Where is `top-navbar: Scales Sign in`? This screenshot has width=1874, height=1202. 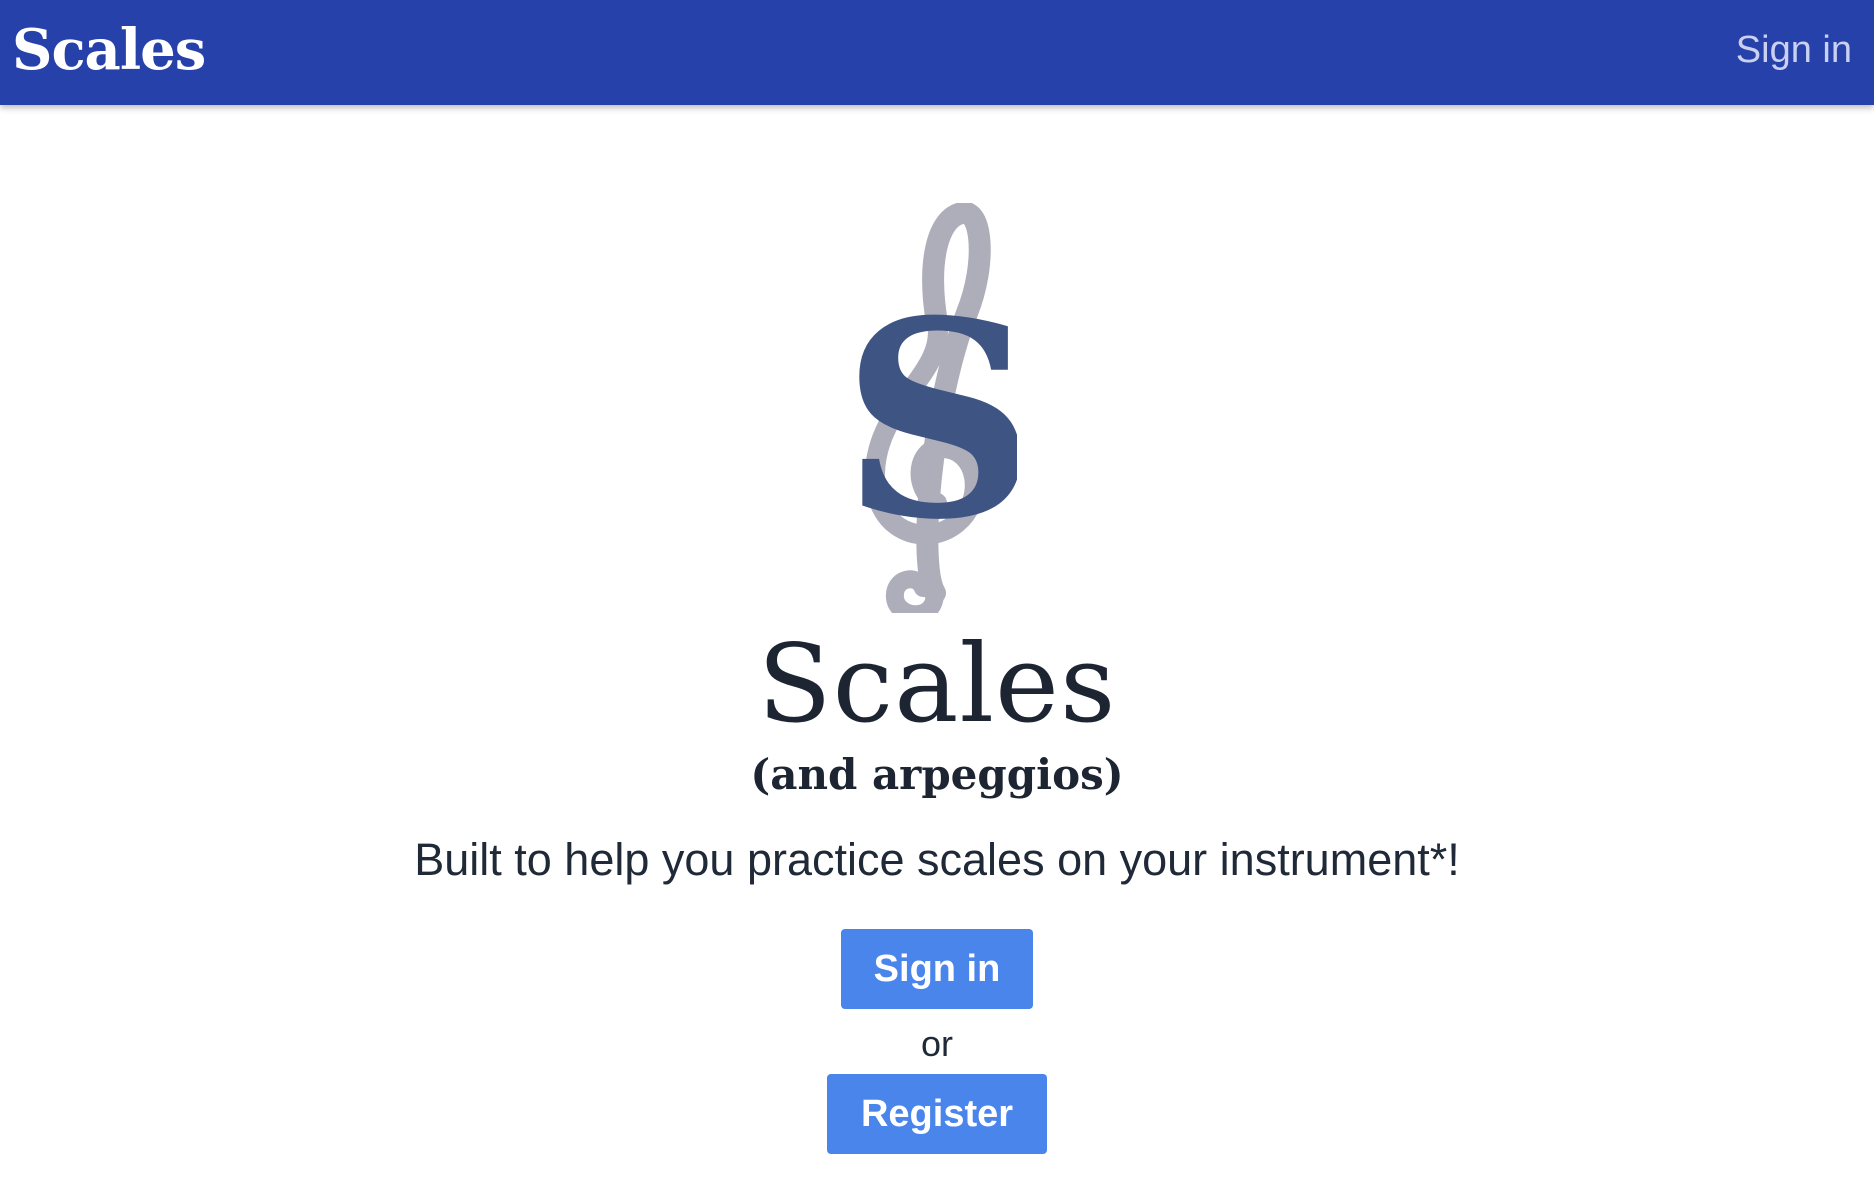
top-navbar: Scales Sign in is located at coordinates (937, 52).